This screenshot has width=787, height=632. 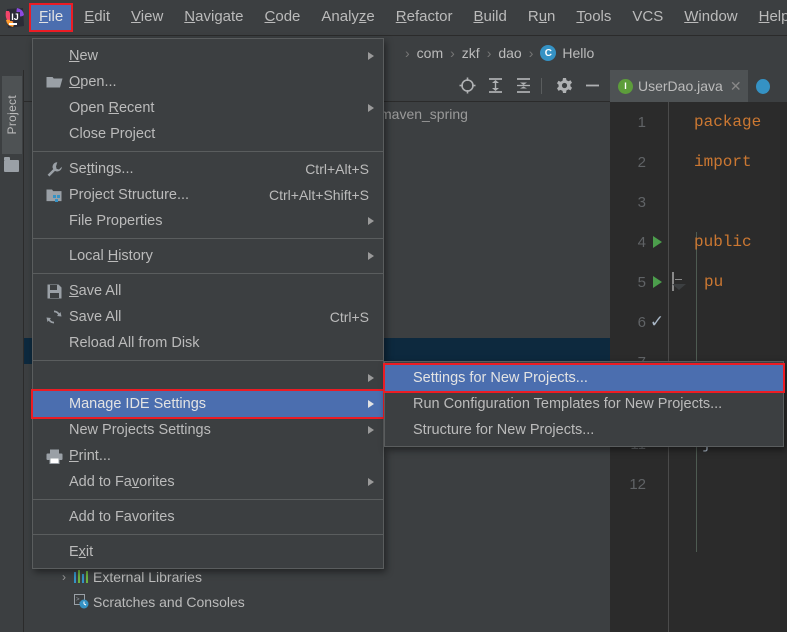 What do you see at coordinates (347, 17) in the screenshot?
I see `menu-analyze: Analyze` at bounding box center [347, 17].